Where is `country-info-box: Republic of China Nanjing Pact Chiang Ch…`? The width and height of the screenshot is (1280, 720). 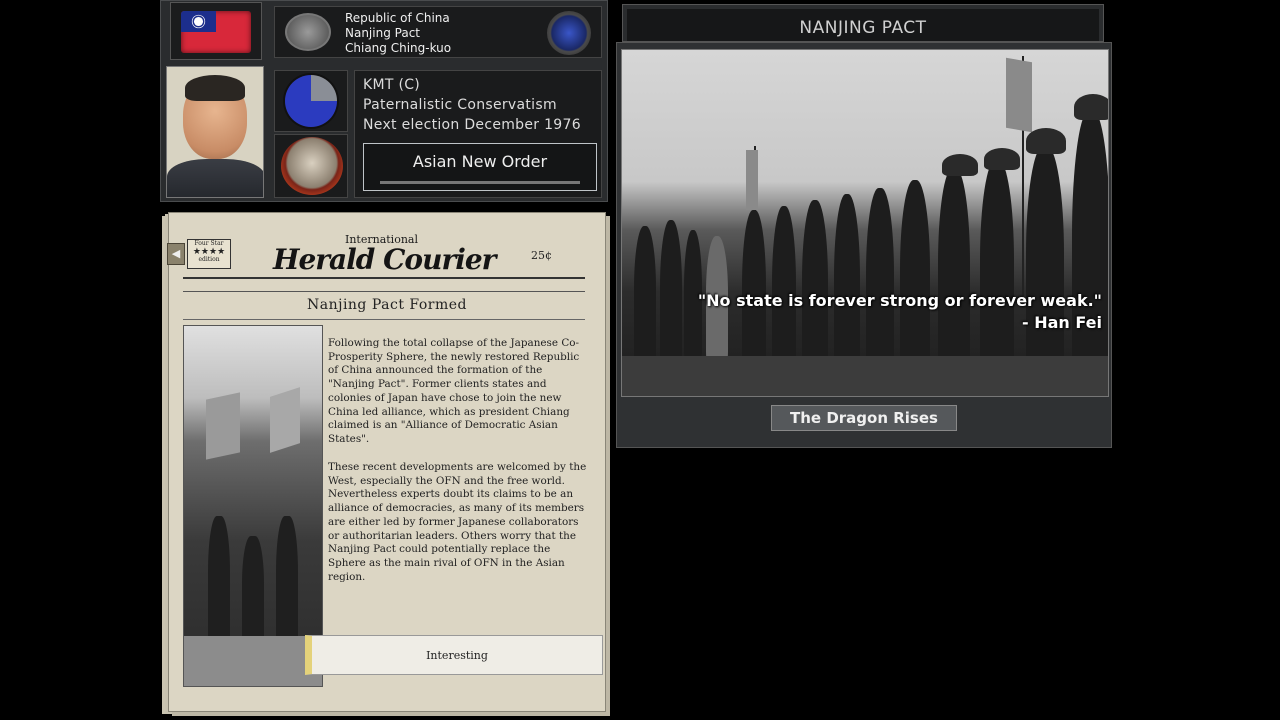 country-info-box: Republic of China Nanjing Pact Chiang Ch… is located at coordinates (438, 32).